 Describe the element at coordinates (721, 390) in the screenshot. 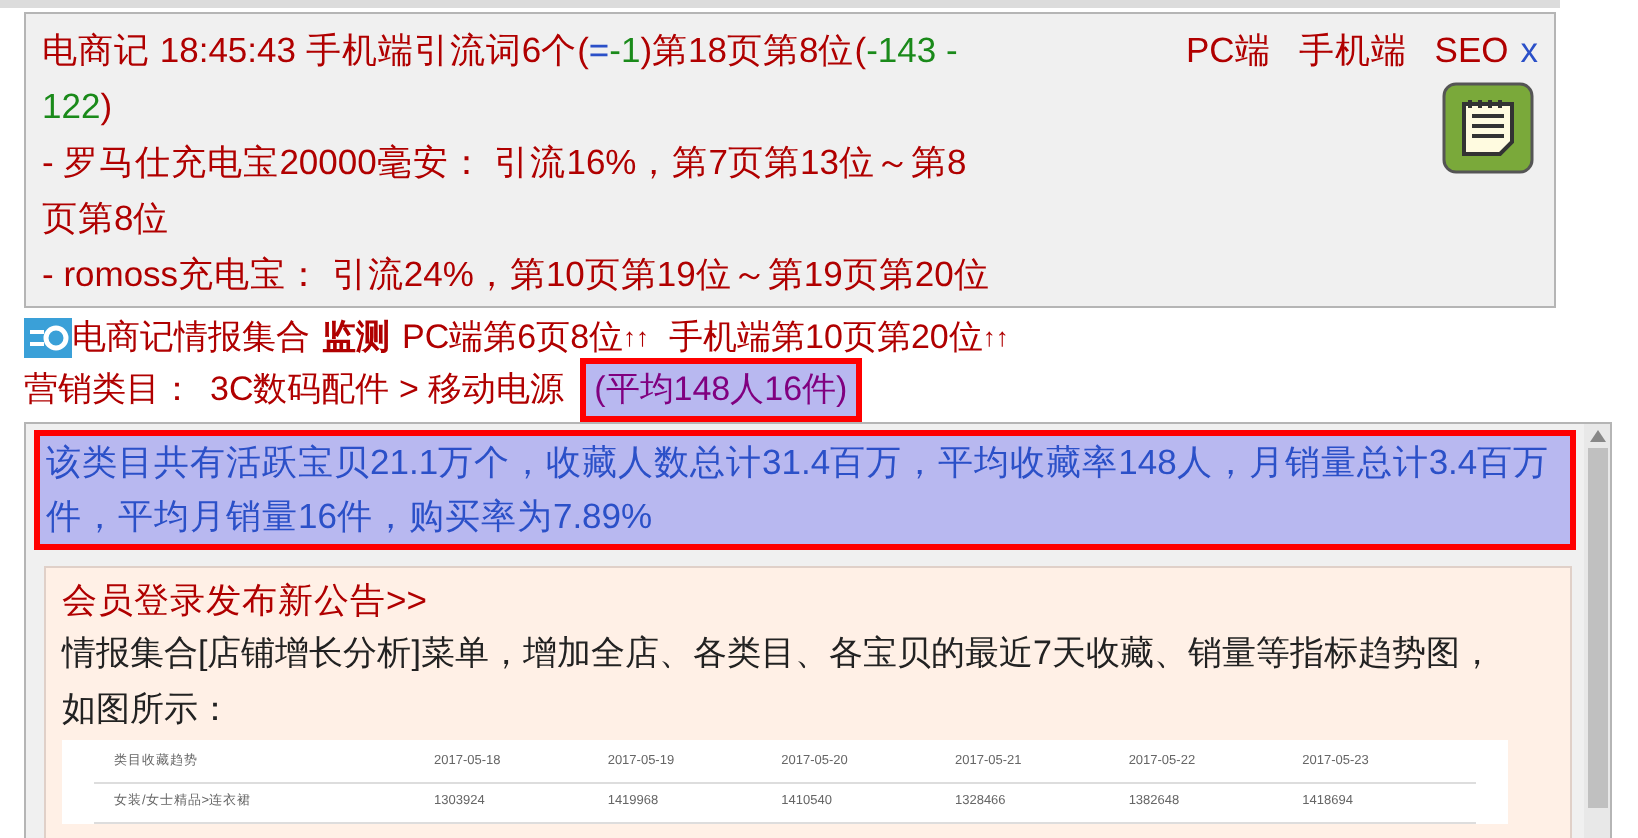

I see `category-average: (平均148人16件)` at that location.